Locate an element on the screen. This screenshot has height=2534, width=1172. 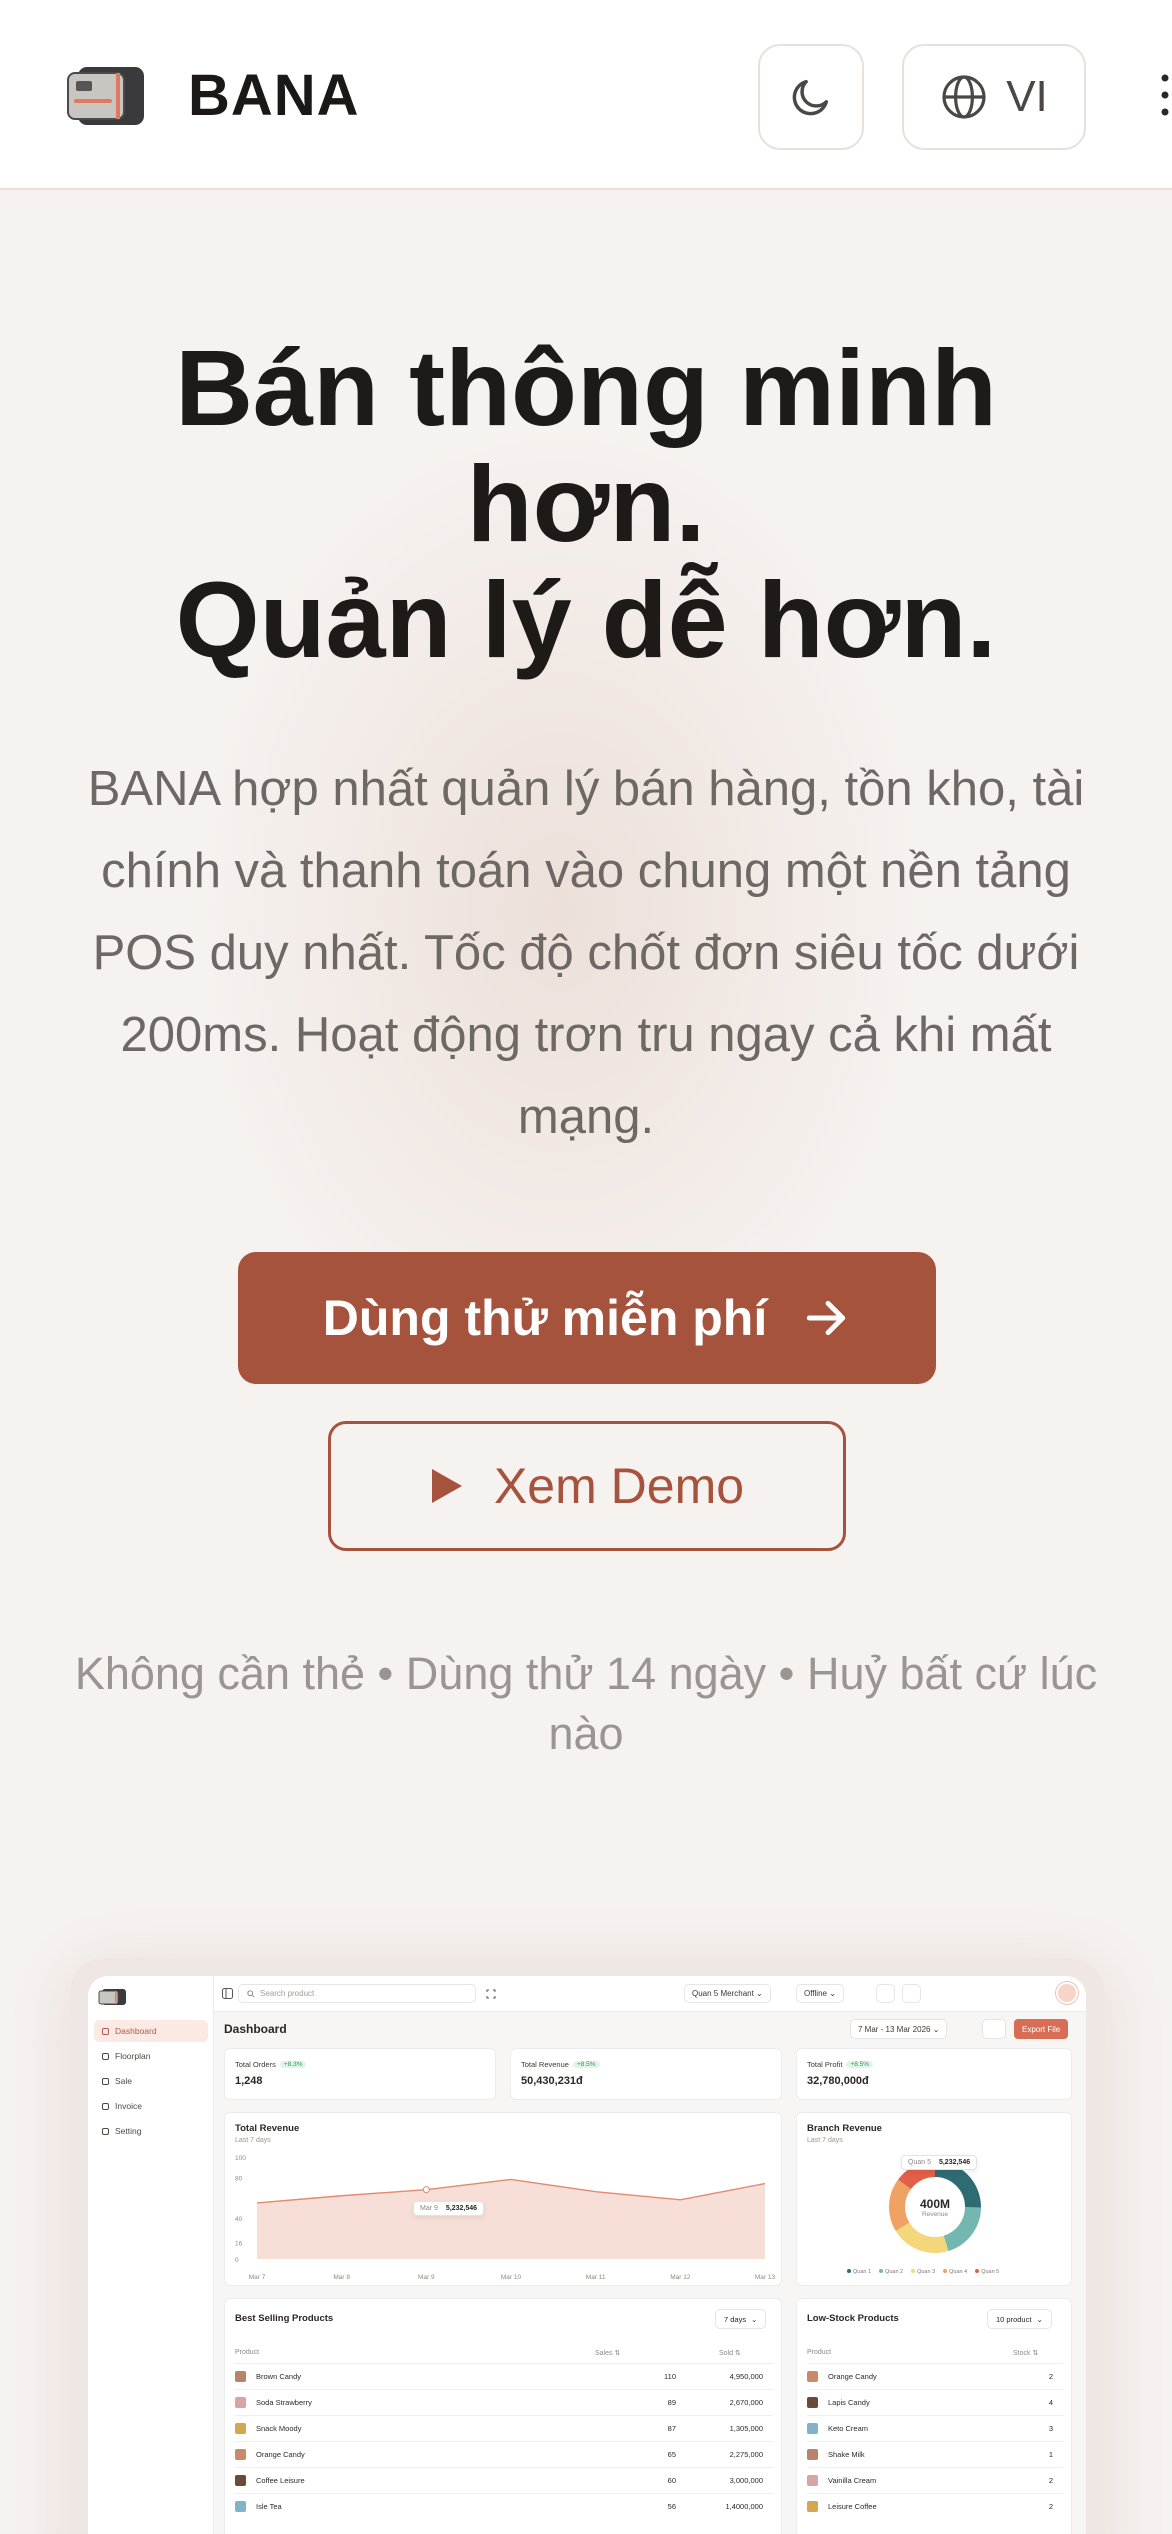
y-tick-label: 16 is located at coordinates (239, 2244).